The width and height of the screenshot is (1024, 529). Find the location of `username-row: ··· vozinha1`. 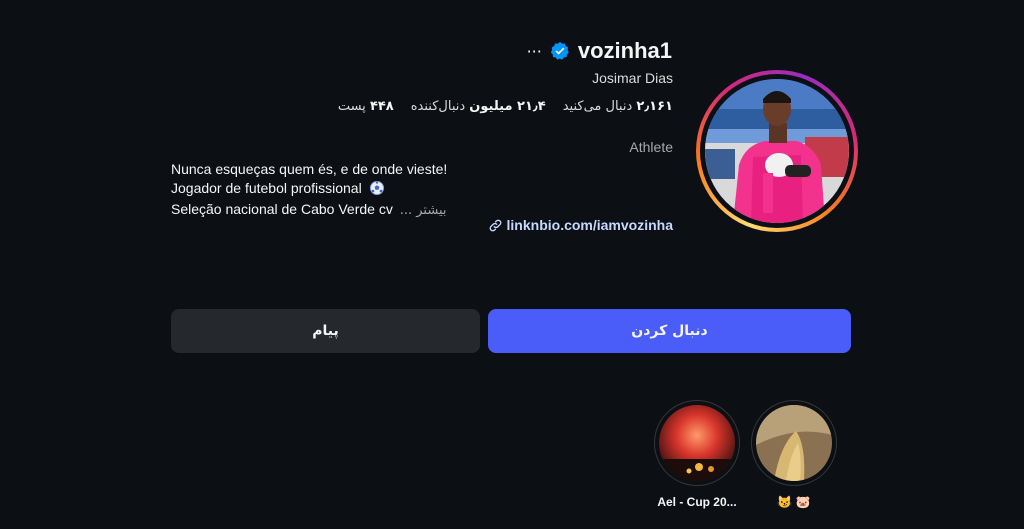

username-row: ··· vozinha1 is located at coordinates (599, 51).